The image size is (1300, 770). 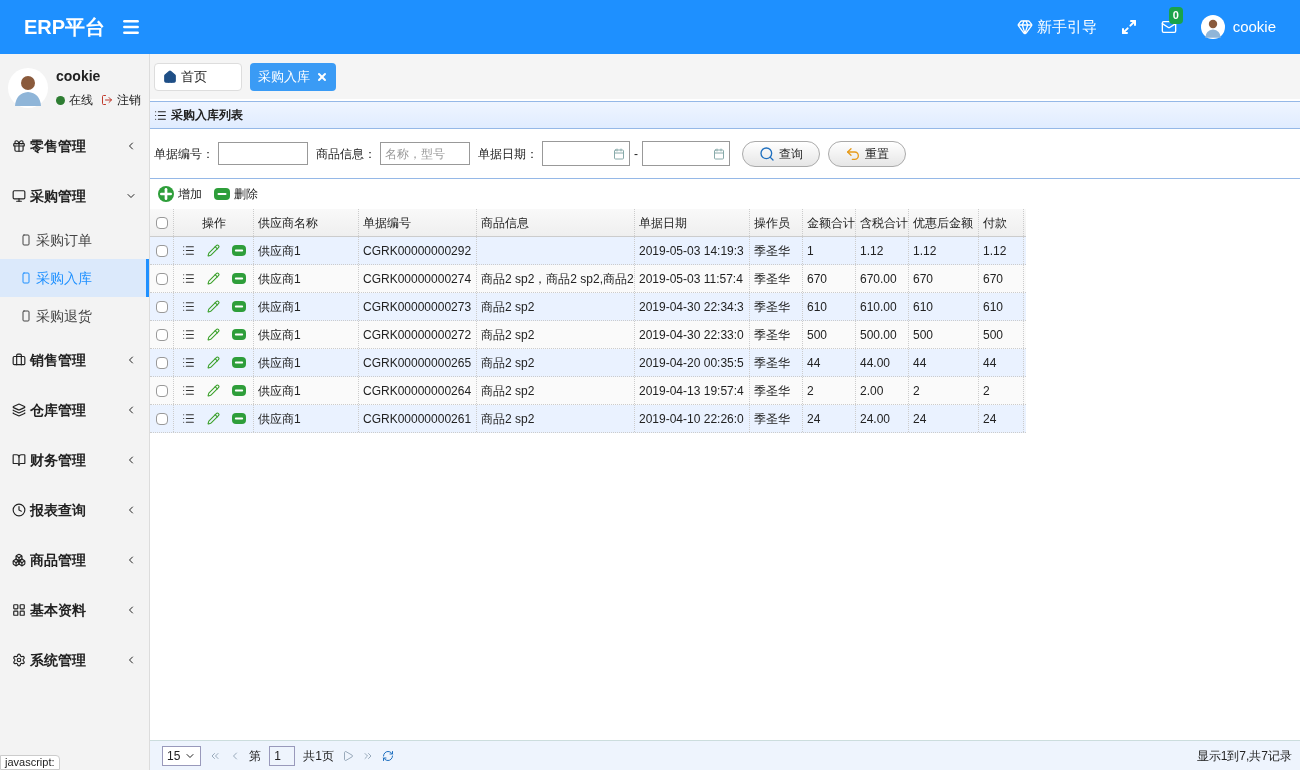 What do you see at coordinates (944, 222) in the screenshot?
I see `column-header: 优惠后金额` at bounding box center [944, 222].